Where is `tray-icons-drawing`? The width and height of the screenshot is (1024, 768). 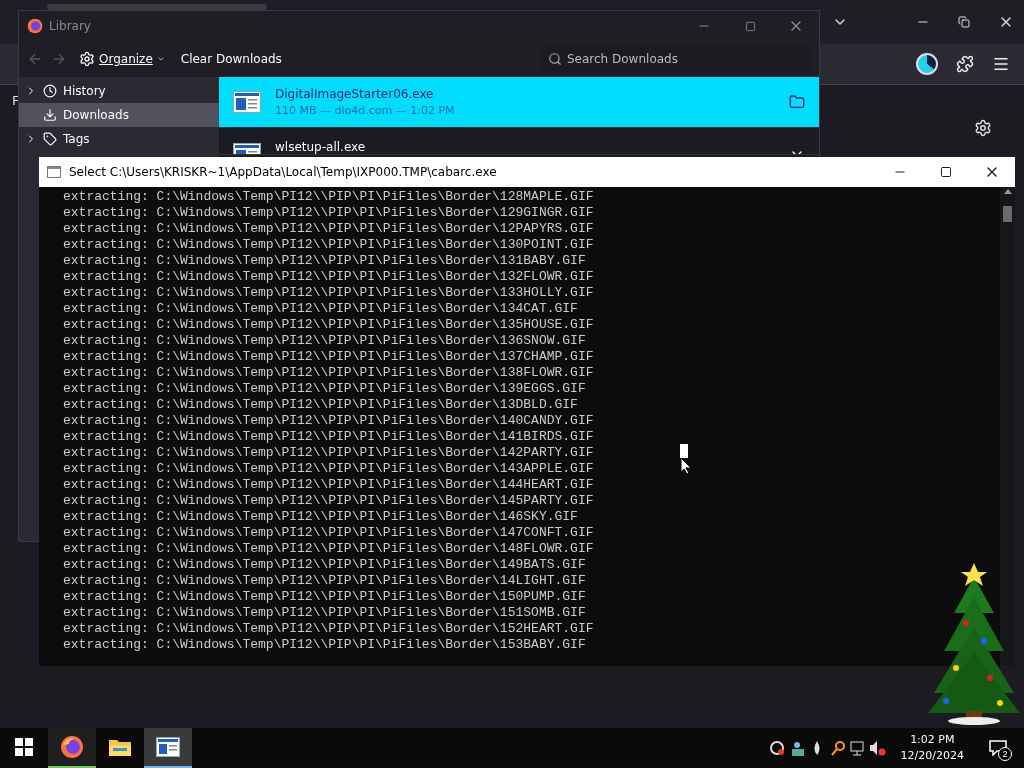
tray-icons-drawing is located at coordinates (827, 748).